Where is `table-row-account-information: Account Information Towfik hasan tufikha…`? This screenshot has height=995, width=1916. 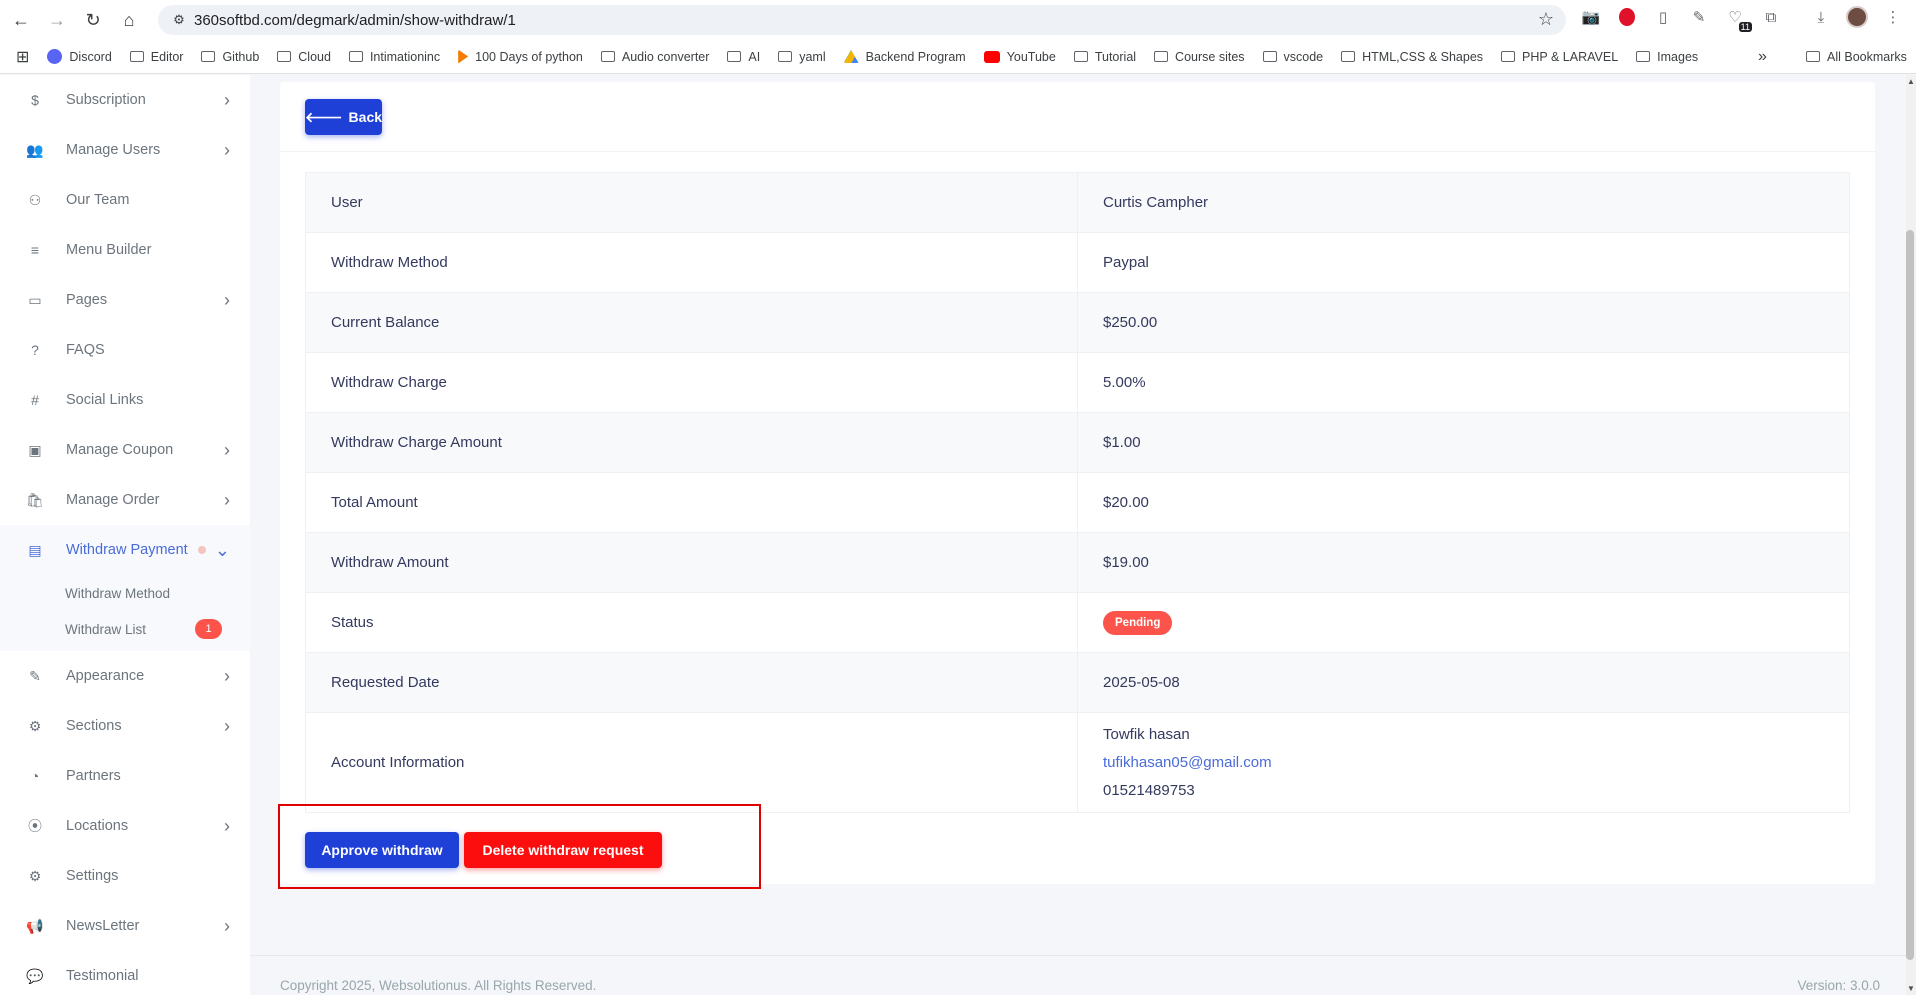 table-row-account-information: Account Information Towfik hasan tufikha… is located at coordinates (1077, 762).